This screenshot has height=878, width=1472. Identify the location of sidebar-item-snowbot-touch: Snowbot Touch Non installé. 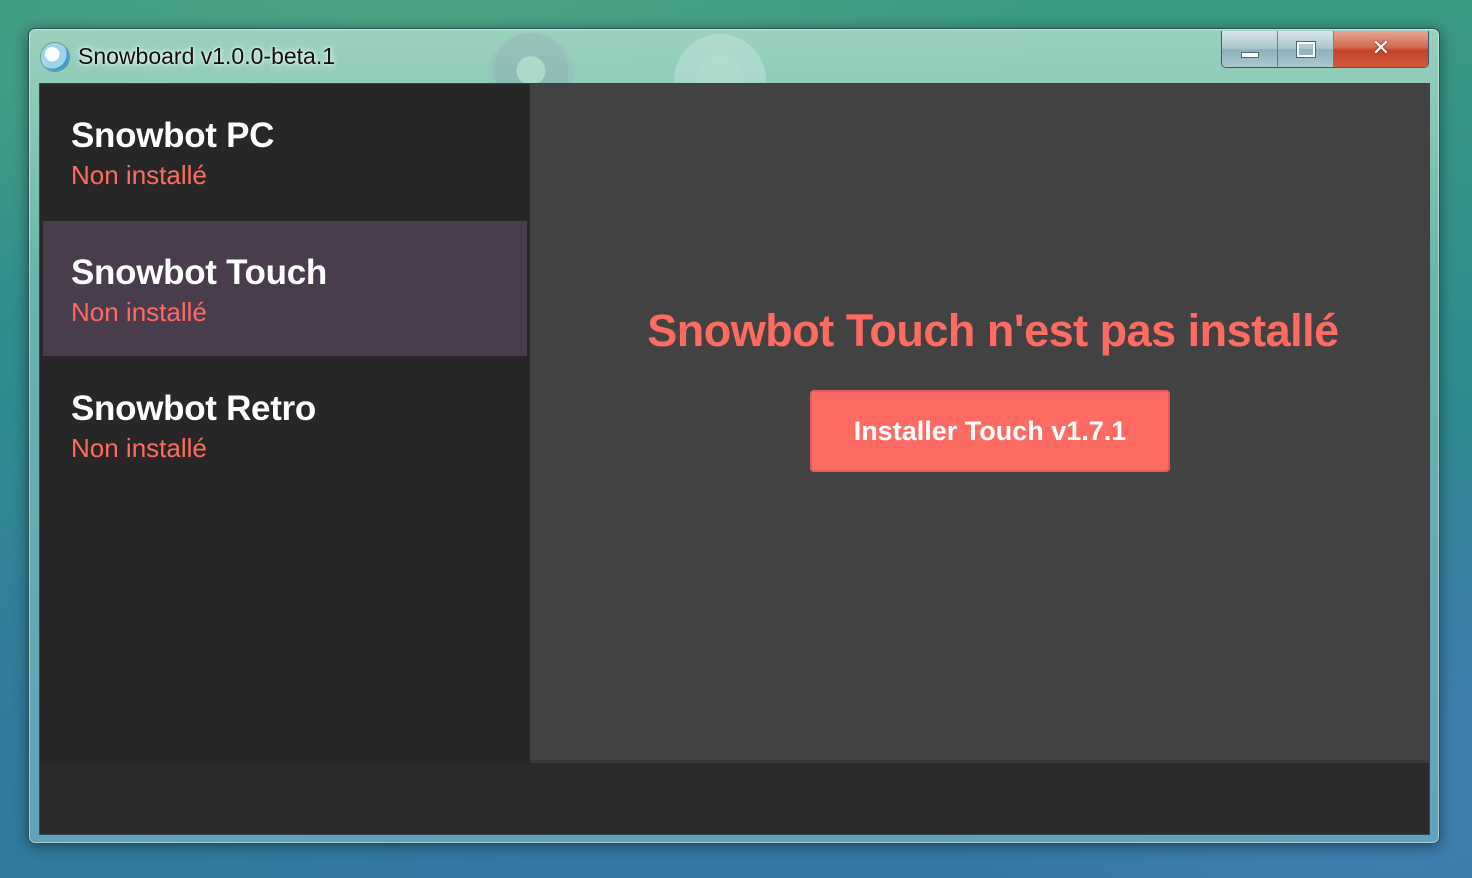
(285, 288).